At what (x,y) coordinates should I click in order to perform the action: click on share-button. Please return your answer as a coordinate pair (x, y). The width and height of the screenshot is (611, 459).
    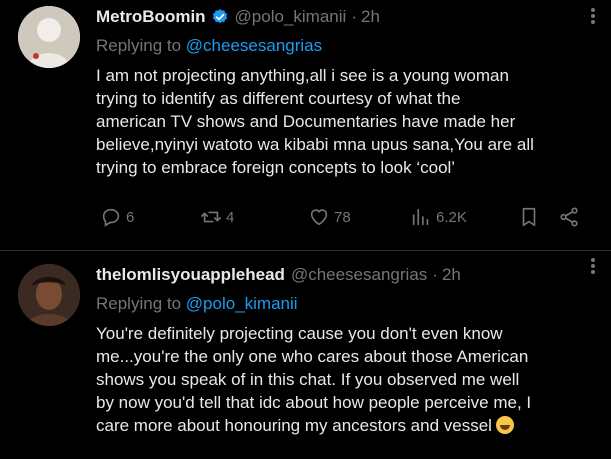
    Looking at the image, I should click on (571, 217).